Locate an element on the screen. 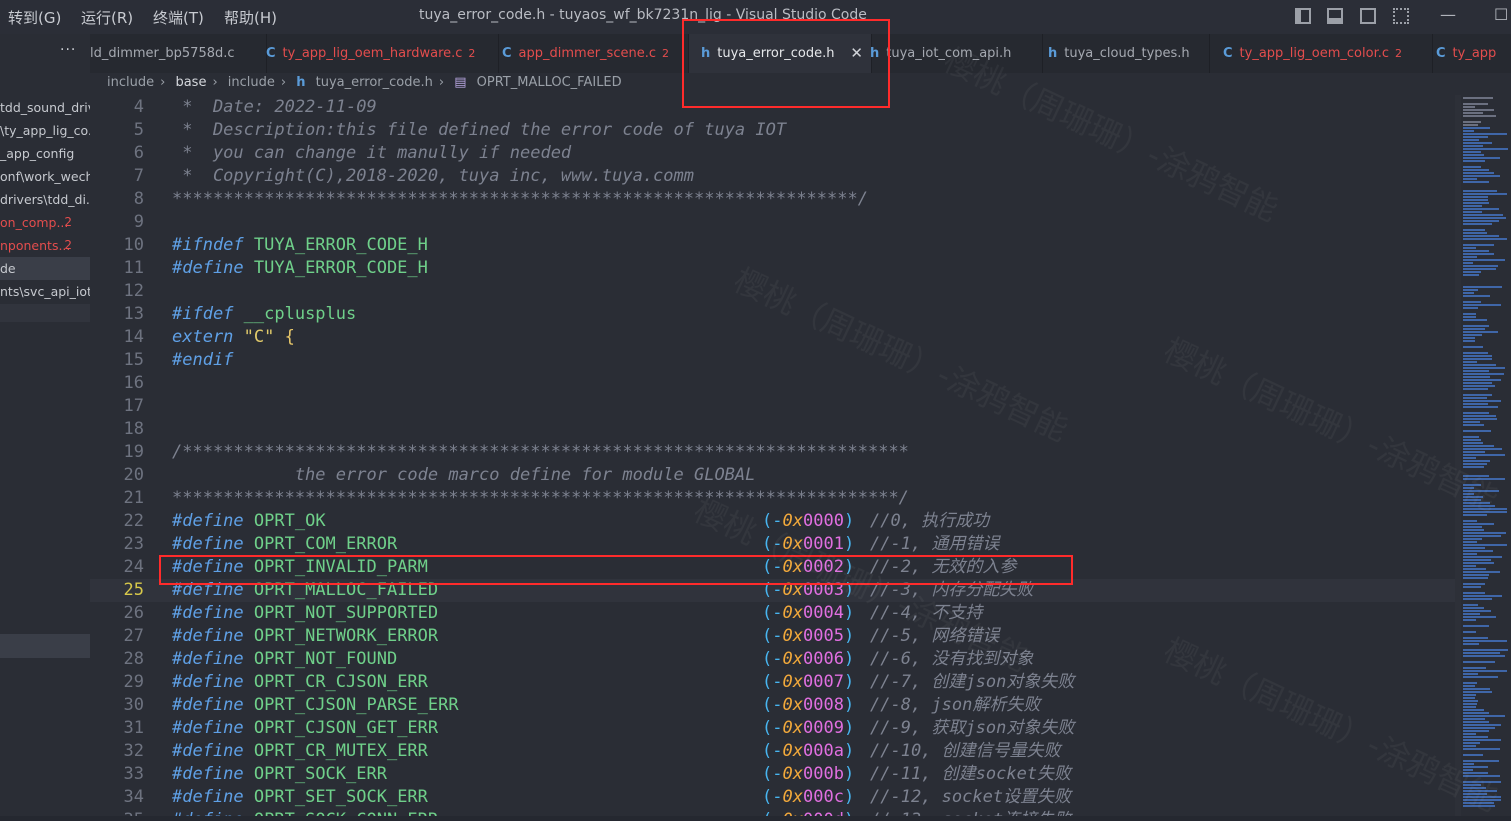  more-actions-icon: ··· is located at coordinates (68, 50).